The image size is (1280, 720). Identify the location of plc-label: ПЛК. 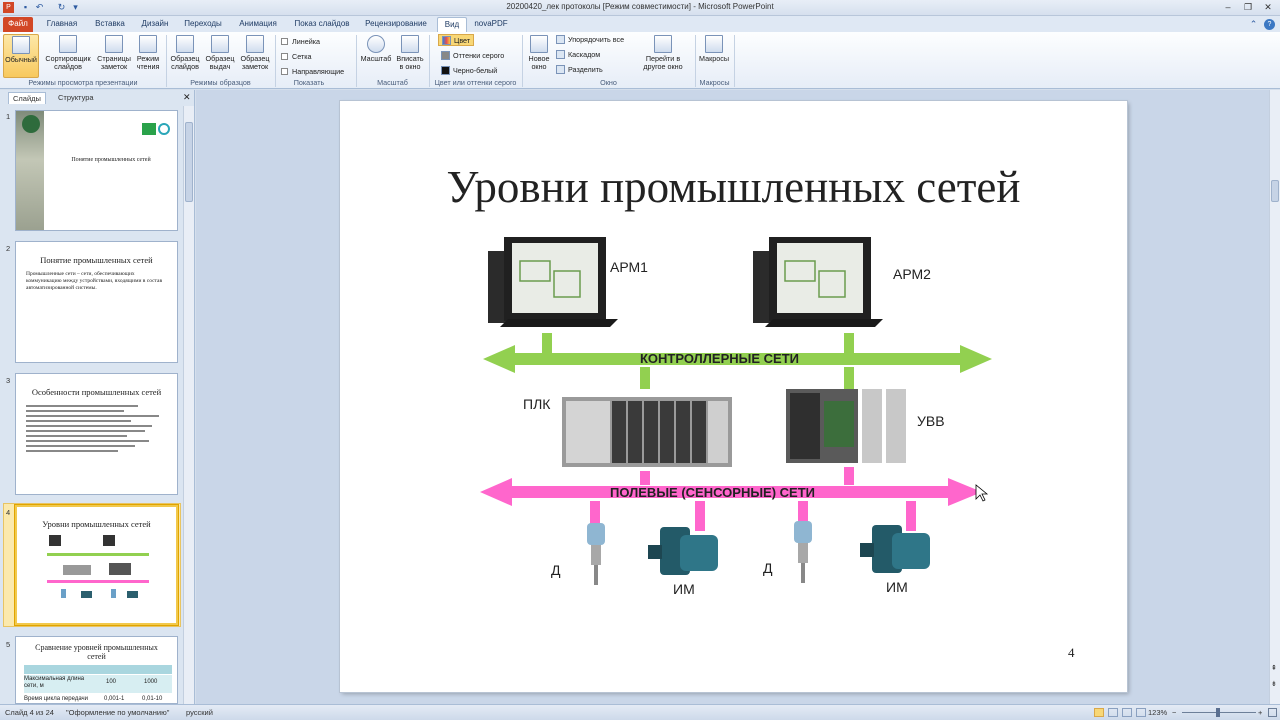
(537, 404).